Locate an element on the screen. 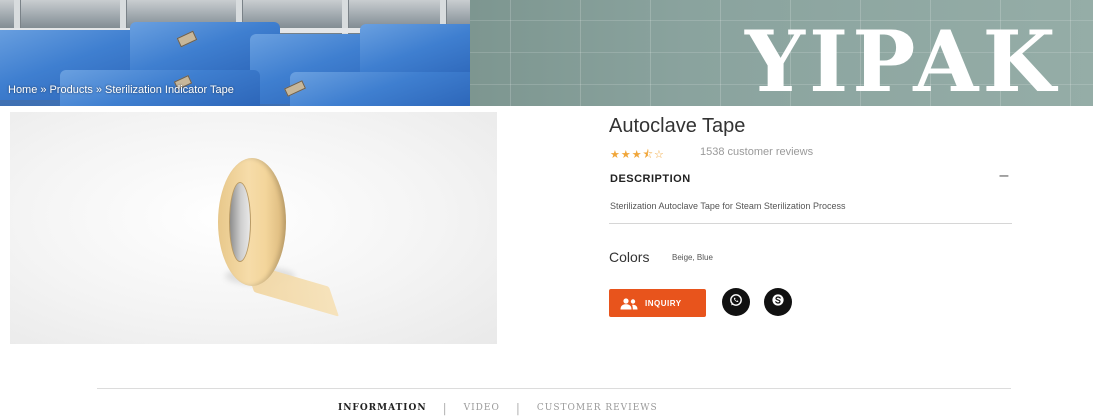  collapse-icon: – is located at coordinates (1004, 176).